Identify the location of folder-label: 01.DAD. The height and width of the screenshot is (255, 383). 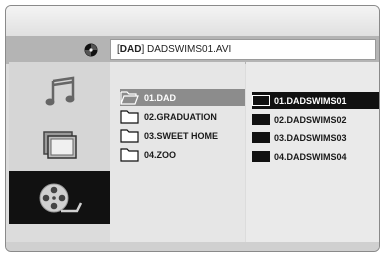
(160, 97).